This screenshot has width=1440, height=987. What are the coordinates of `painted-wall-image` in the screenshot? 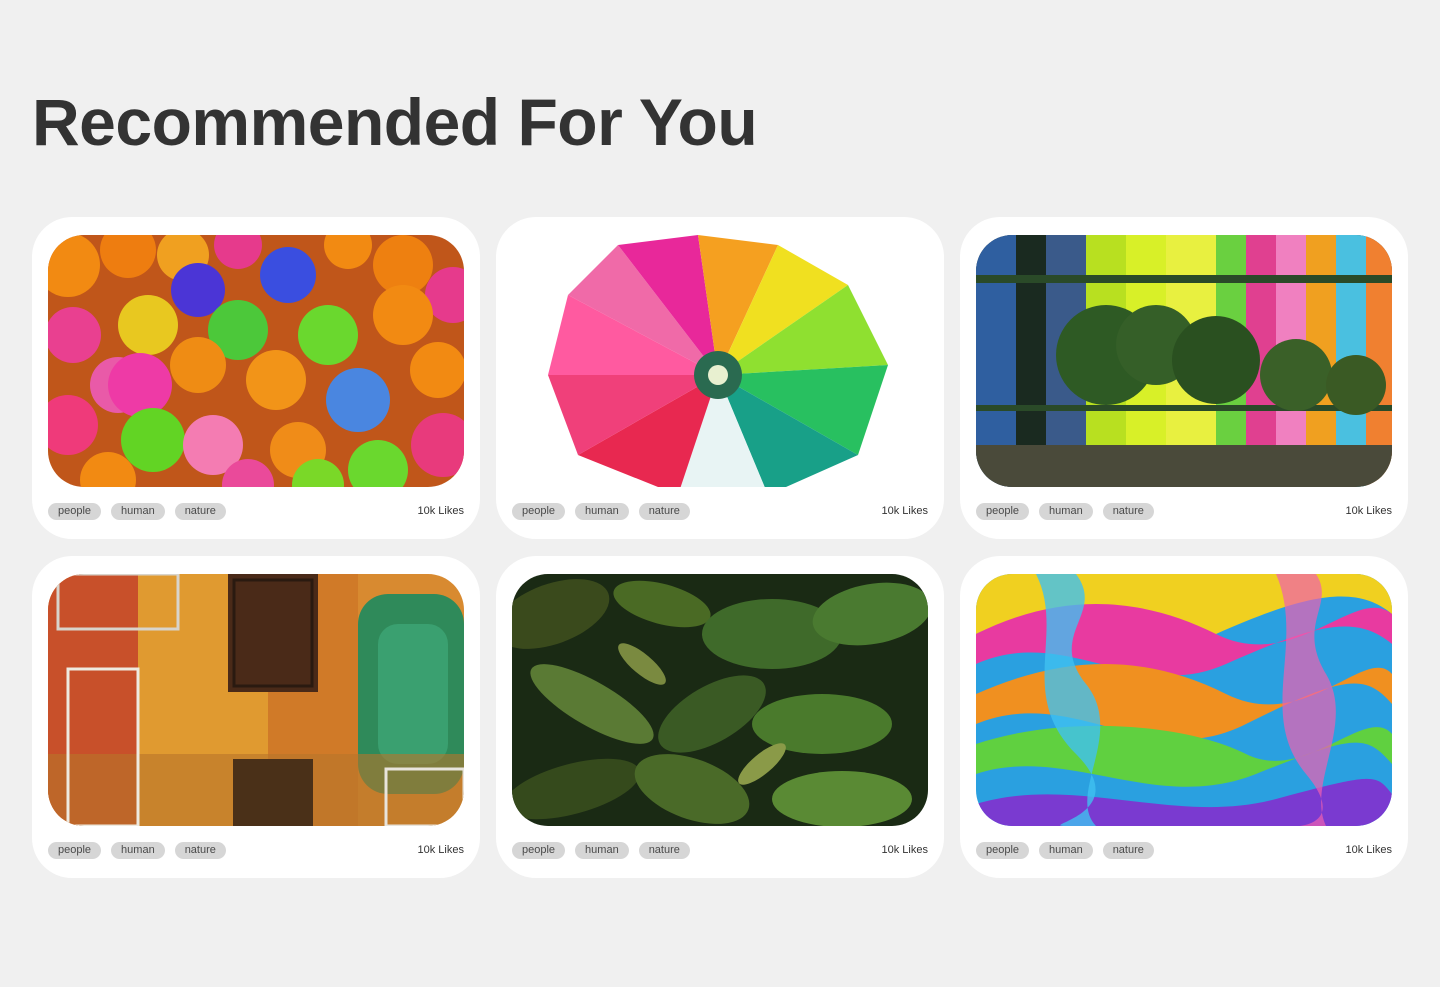 It's located at (256, 700).